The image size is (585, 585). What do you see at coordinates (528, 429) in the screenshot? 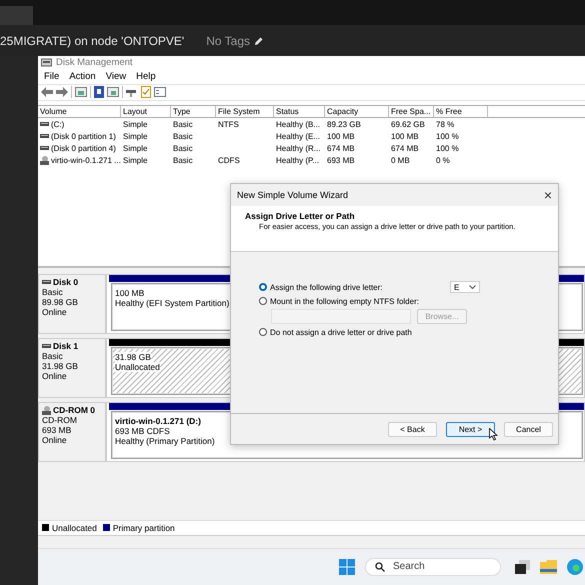
I see `dialog-button: Cancel` at bounding box center [528, 429].